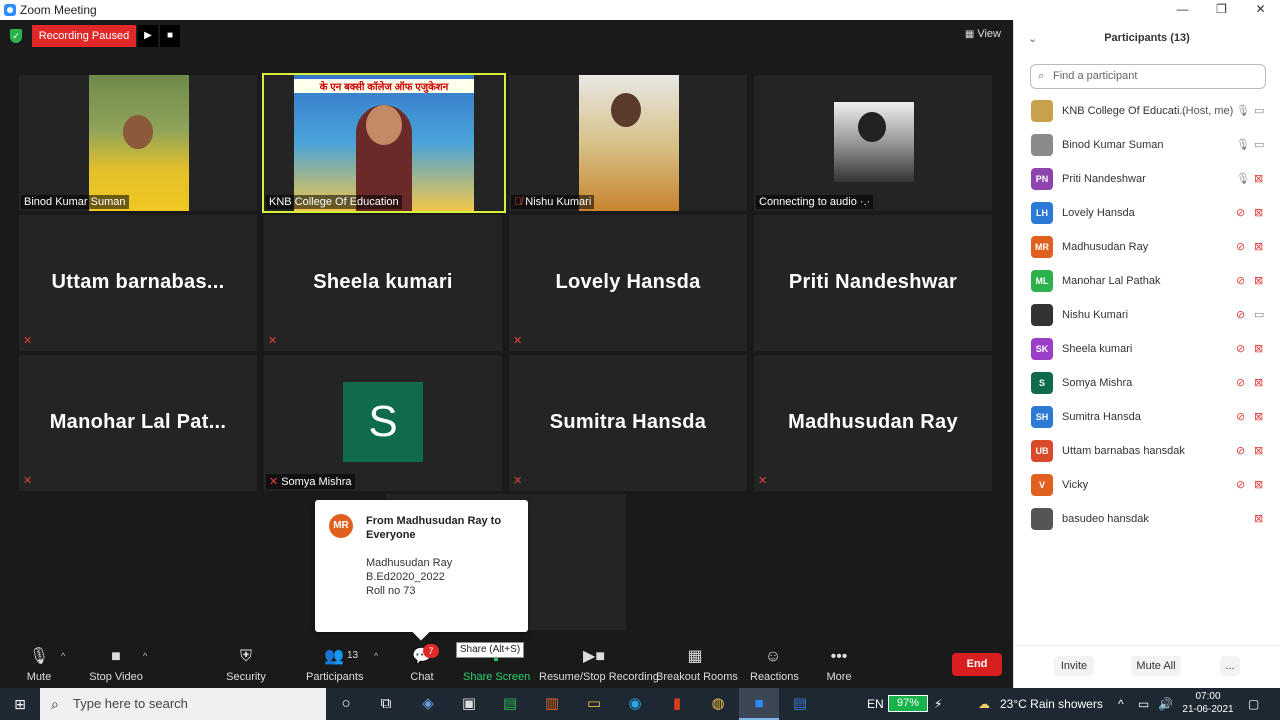 The height and width of the screenshot is (720, 1280). I want to click on store-icon: ▣, so click(469, 704).